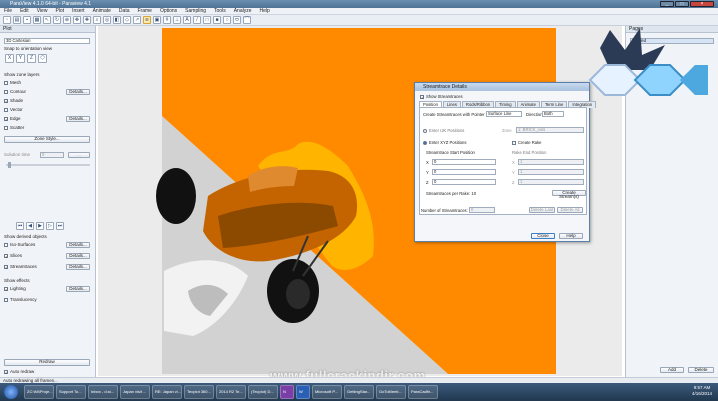 The image size is (718, 401). Describe the element at coordinates (13, 256) in the screenshot. I see `derived-slices: ✓ Slices` at that location.